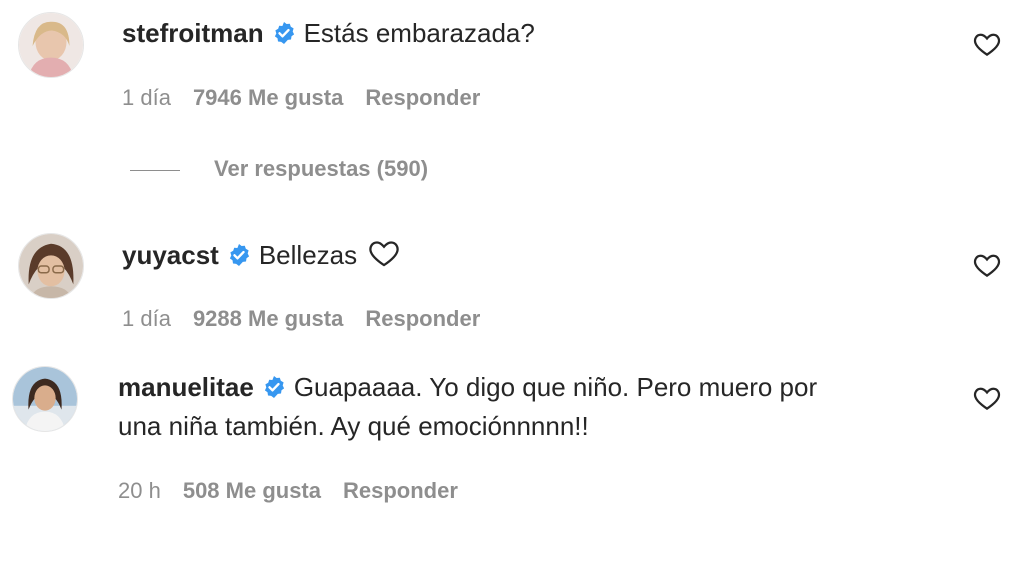 The height and width of the screenshot is (576, 1024). I want to click on comment-line: yuyacst Bellezas, so click(261, 254).